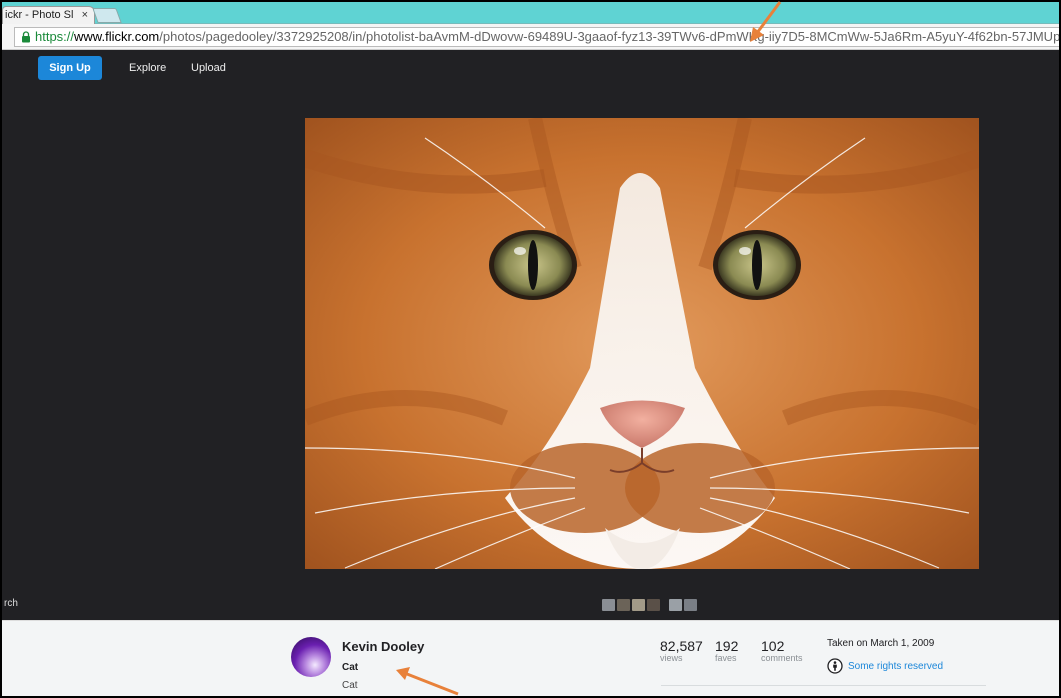 The width and height of the screenshot is (1061, 698). I want to click on stat-label: faves, so click(726, 658).